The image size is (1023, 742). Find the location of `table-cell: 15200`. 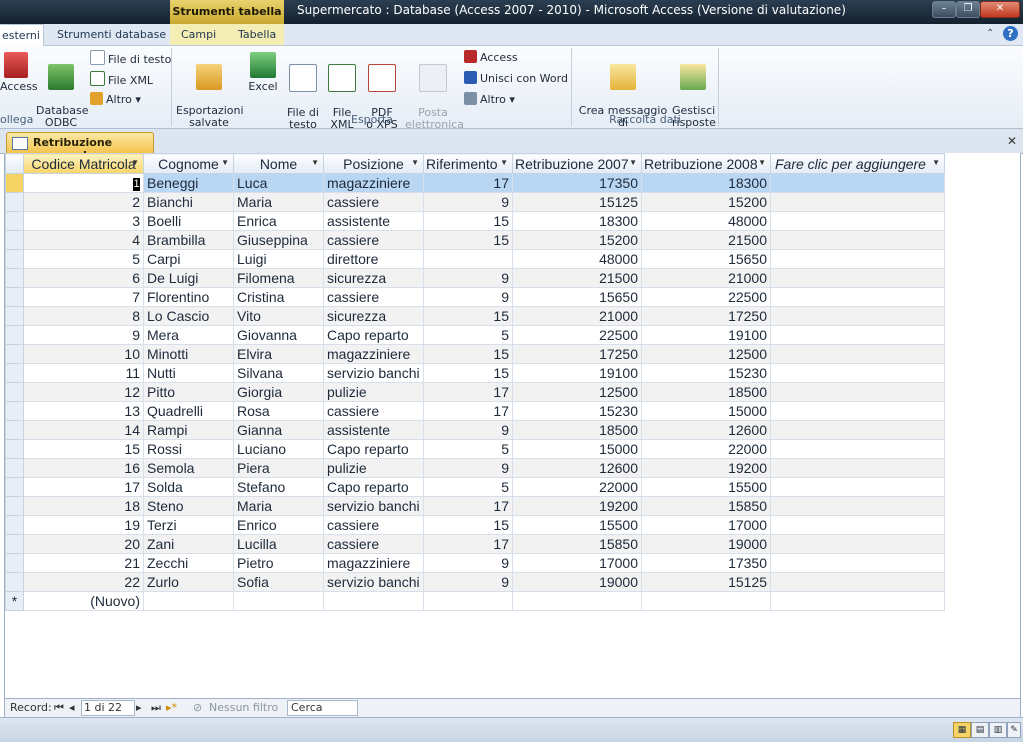

table-cell: 15200 is located at coordinates (577, 240).